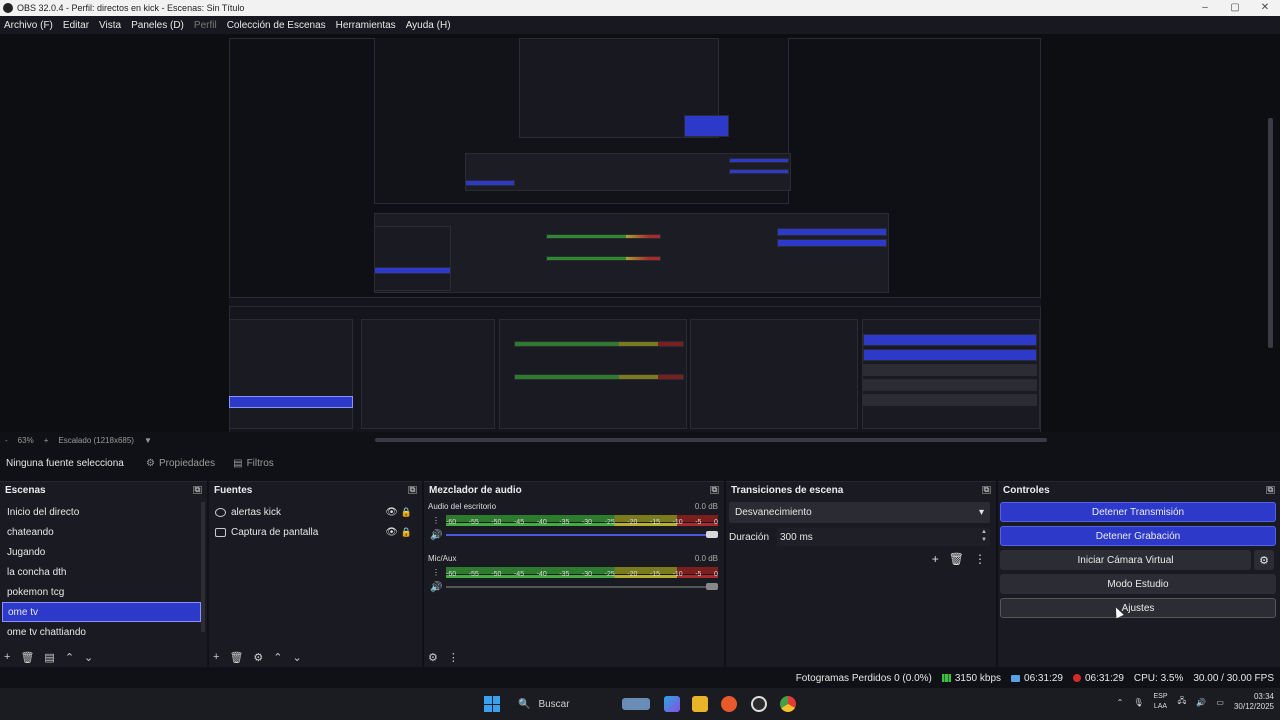 The image size is (1280, 720). I want to click on menu-paneles: Paneles (D), so click(157, 25).